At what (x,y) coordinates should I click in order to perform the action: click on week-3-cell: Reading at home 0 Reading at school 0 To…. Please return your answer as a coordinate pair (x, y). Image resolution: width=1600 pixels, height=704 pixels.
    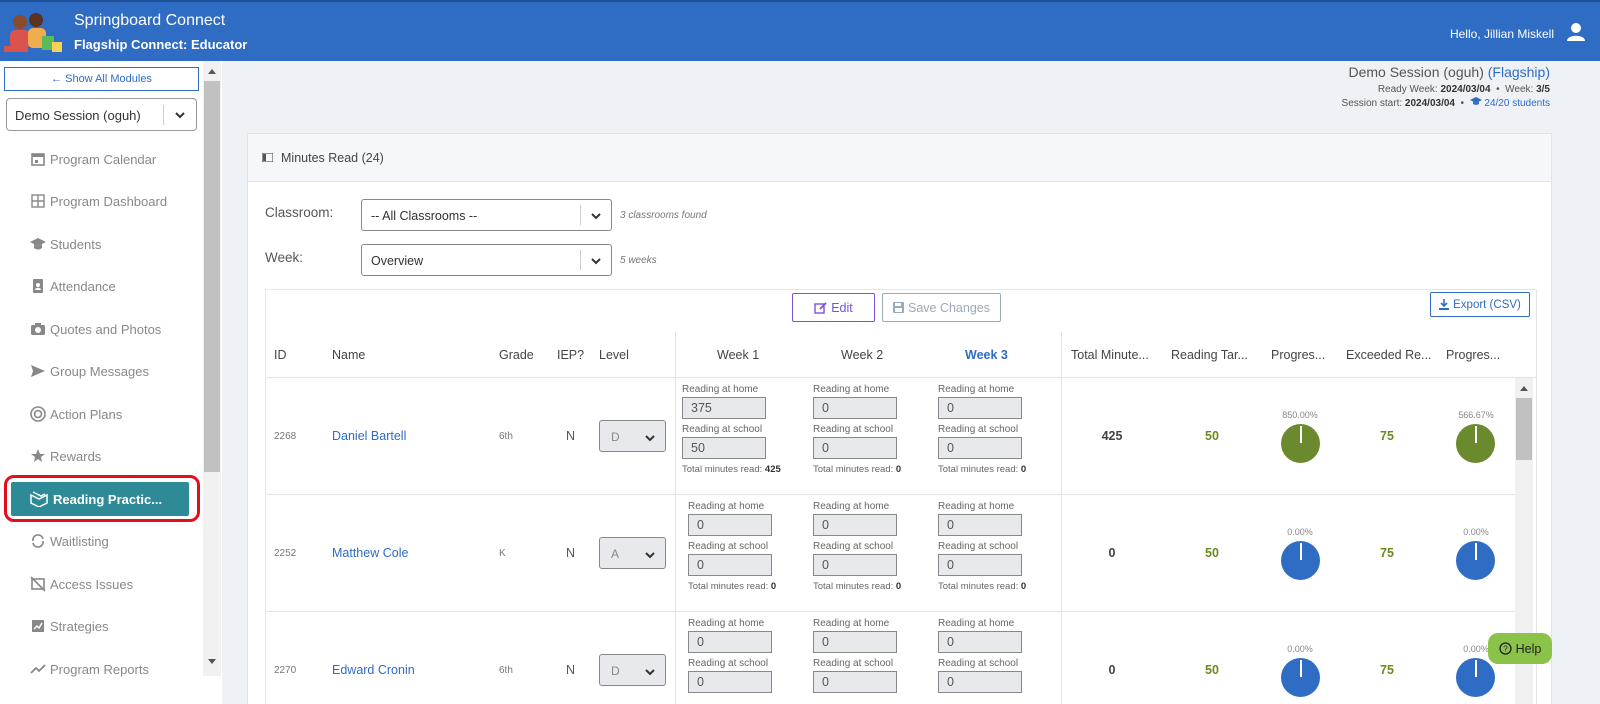
    Looking at the image, I should click on (1002, 546).